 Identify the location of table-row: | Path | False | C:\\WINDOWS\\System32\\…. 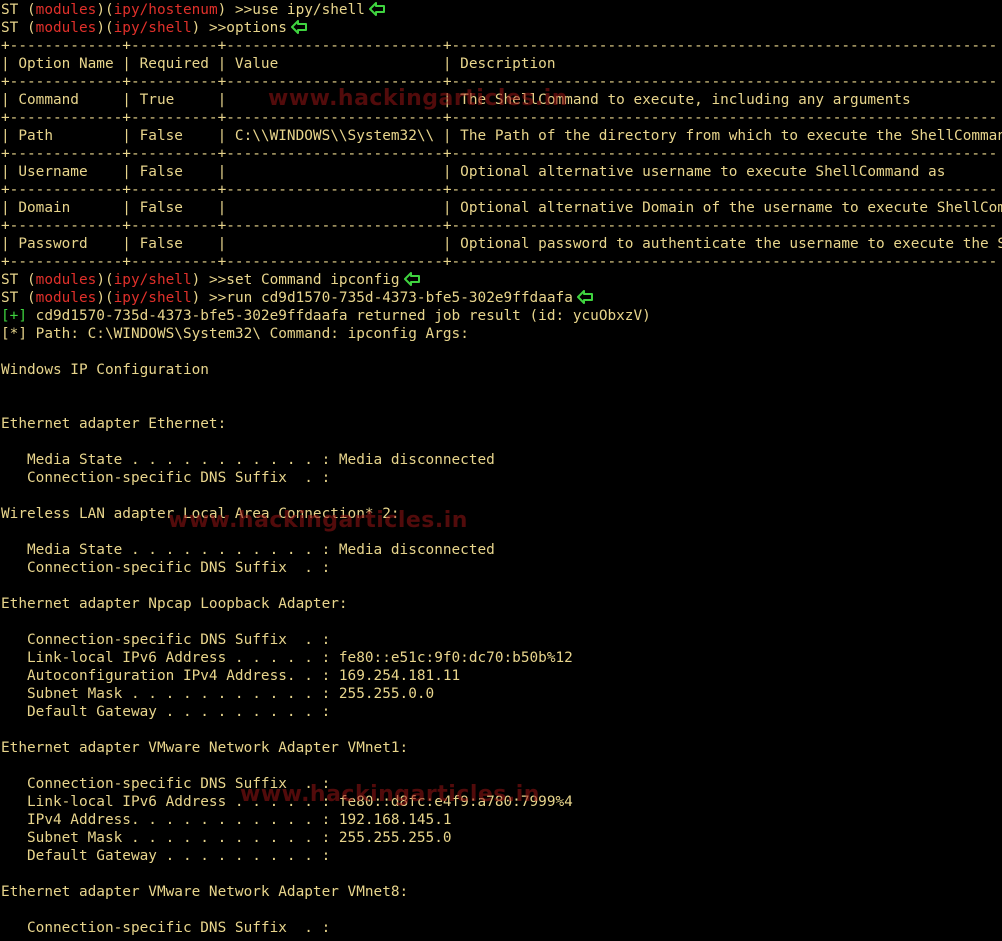
(501, 136).